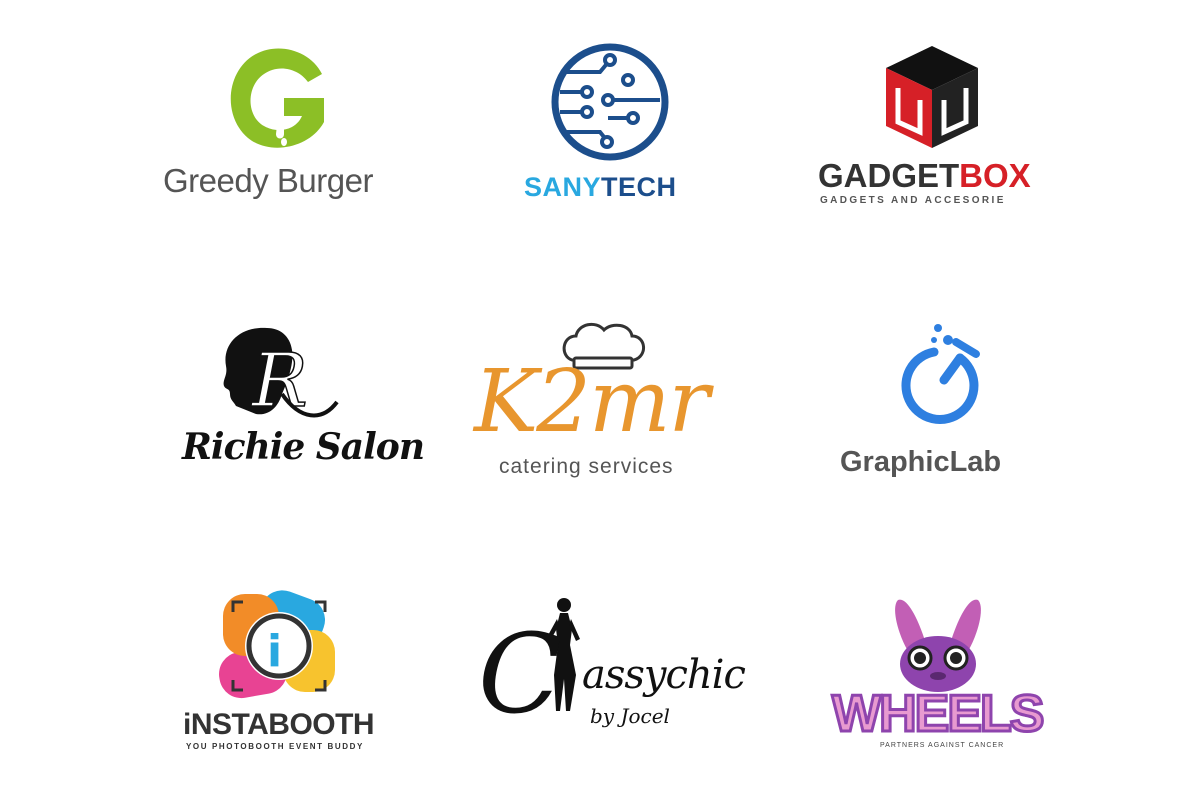 Image resolution: width=1204 pixels, height=803 pixels. I want to click on classychic-wordmark: assychic, so click(664, 675).